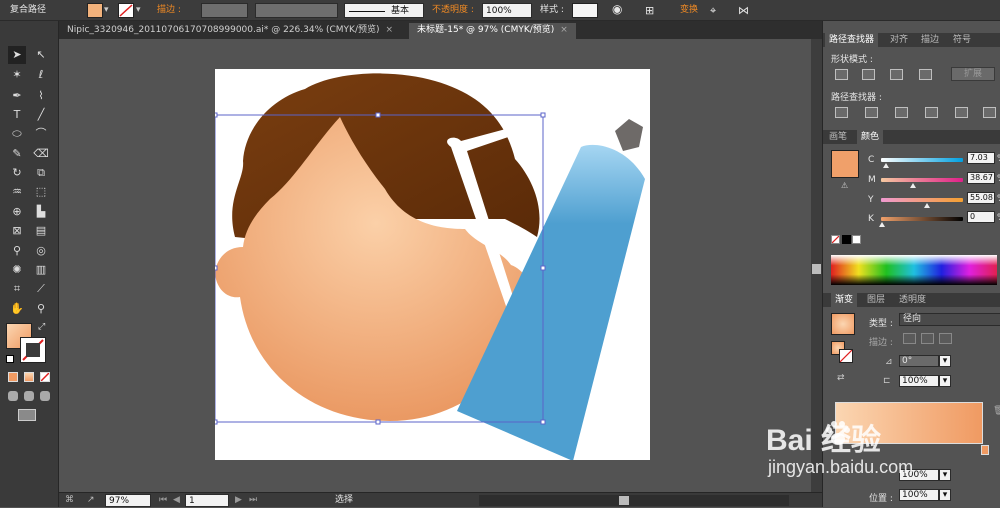  I want to click on color-spectrum, so click(914, 270).